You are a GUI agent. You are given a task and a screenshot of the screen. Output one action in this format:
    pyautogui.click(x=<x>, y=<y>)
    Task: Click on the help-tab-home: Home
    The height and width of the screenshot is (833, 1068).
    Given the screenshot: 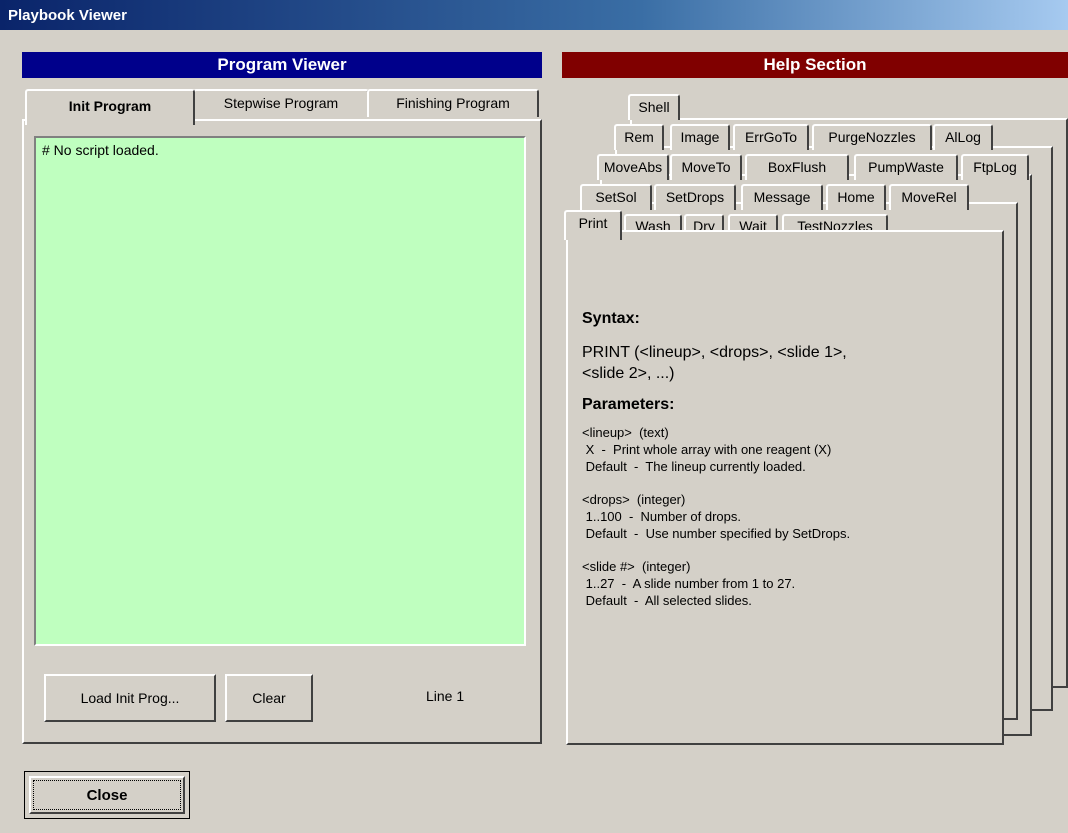 What is the action you would take?
    pyautogui.click(x=856, y=197)
    